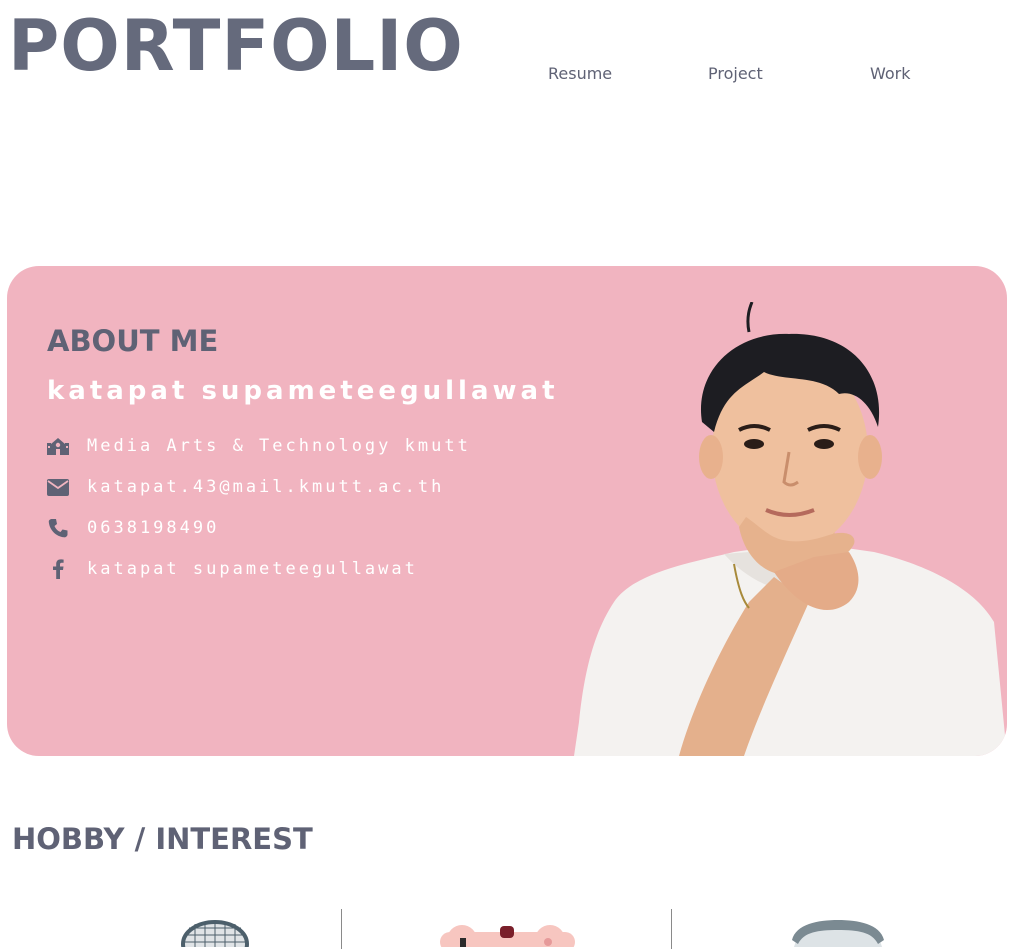  I want to click on info-facebook: katapat supameteegullawat, so click(232, 569).